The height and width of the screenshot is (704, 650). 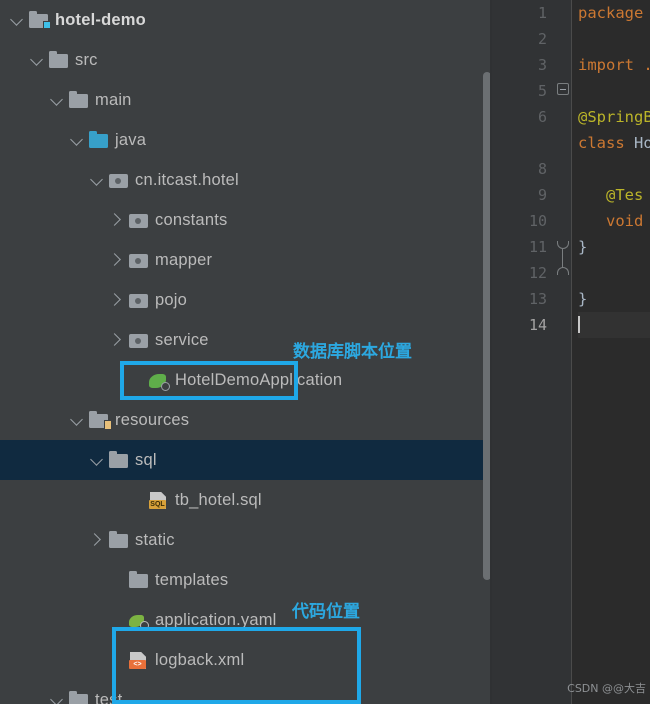 I want to click on code-token: import ., so click(x=614, y=65).